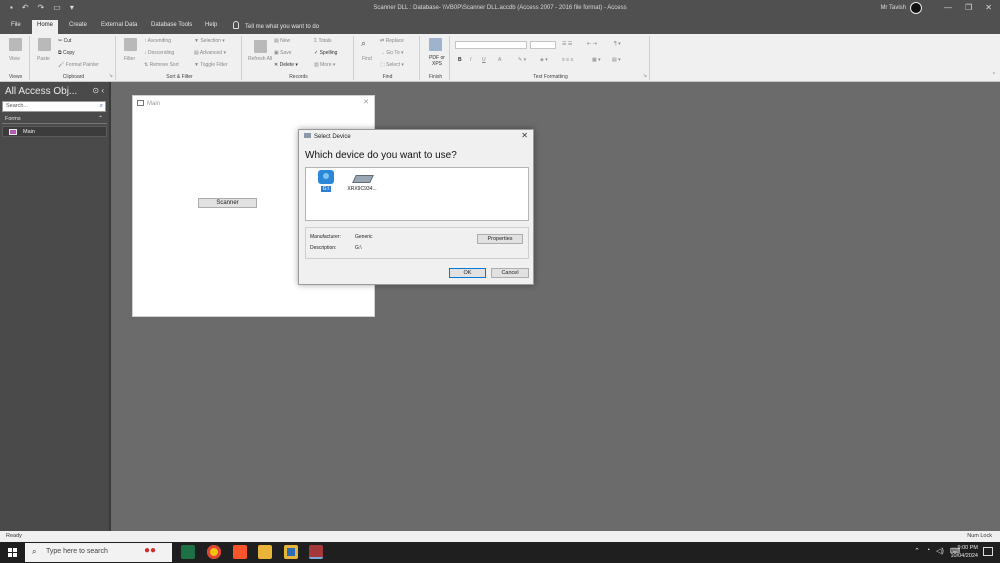 The image size is (1000, 563). Describe the element at coordinates (227, 203) in the screenshot. I see `scanner-button: Scanner` at that location.